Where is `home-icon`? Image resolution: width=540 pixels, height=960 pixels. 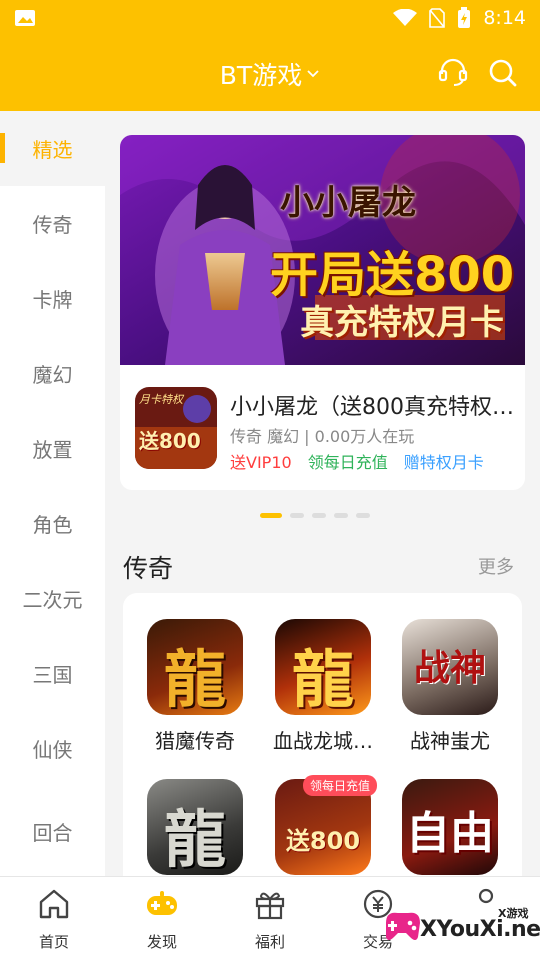
home-icon is located at coordinates (54, 904).